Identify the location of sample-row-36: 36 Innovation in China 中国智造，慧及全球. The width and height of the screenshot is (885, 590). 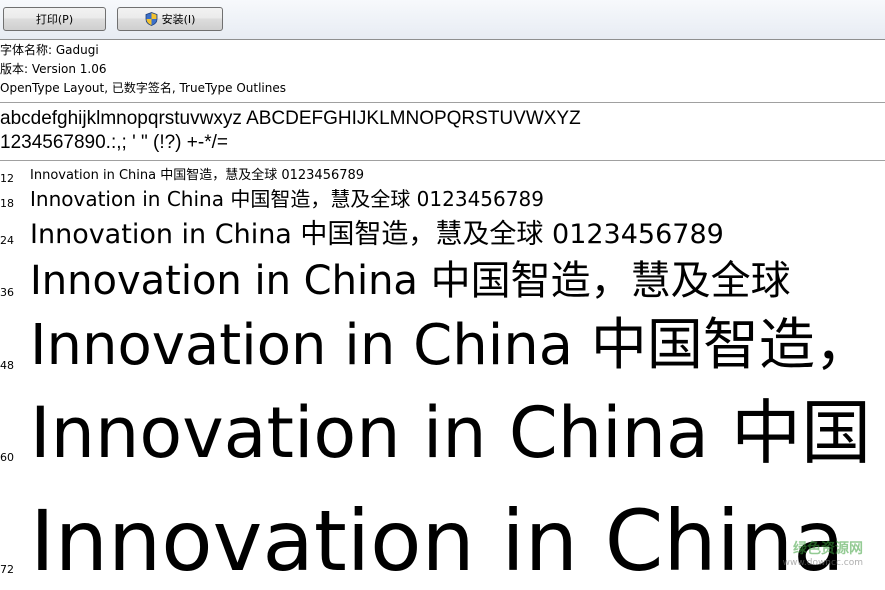
(442, 281).